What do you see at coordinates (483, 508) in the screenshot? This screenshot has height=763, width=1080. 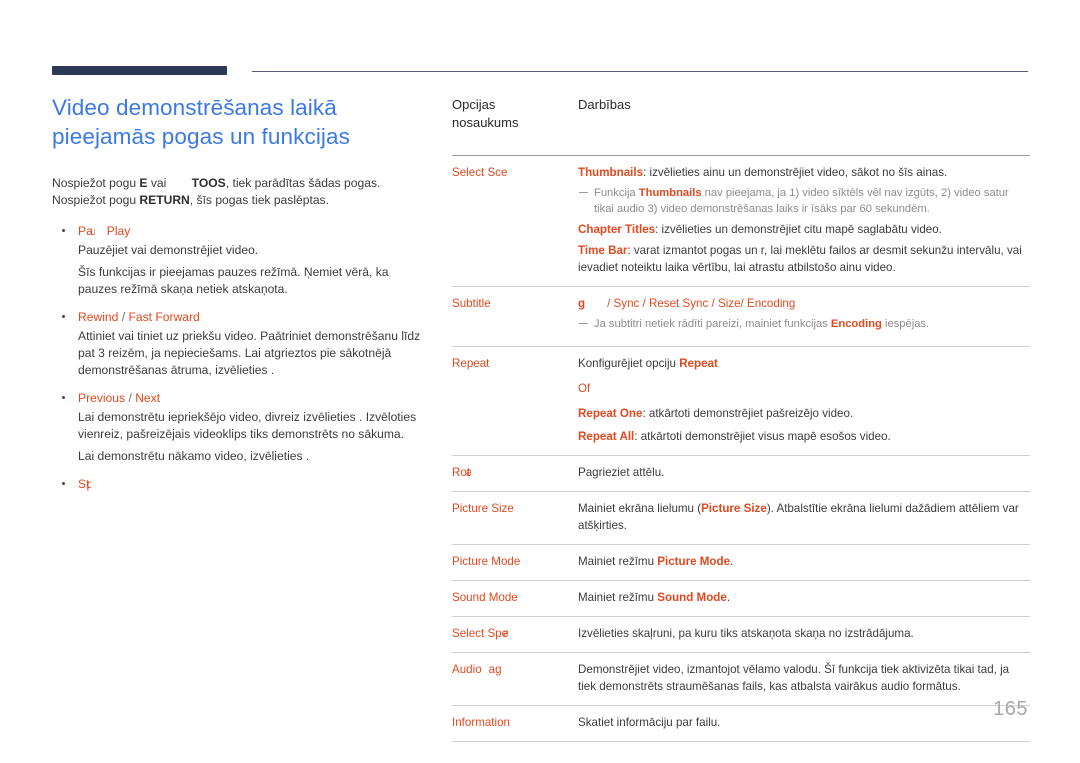 I see `option-name-picture-size: Picture Size` at bounding box center [483, 508].